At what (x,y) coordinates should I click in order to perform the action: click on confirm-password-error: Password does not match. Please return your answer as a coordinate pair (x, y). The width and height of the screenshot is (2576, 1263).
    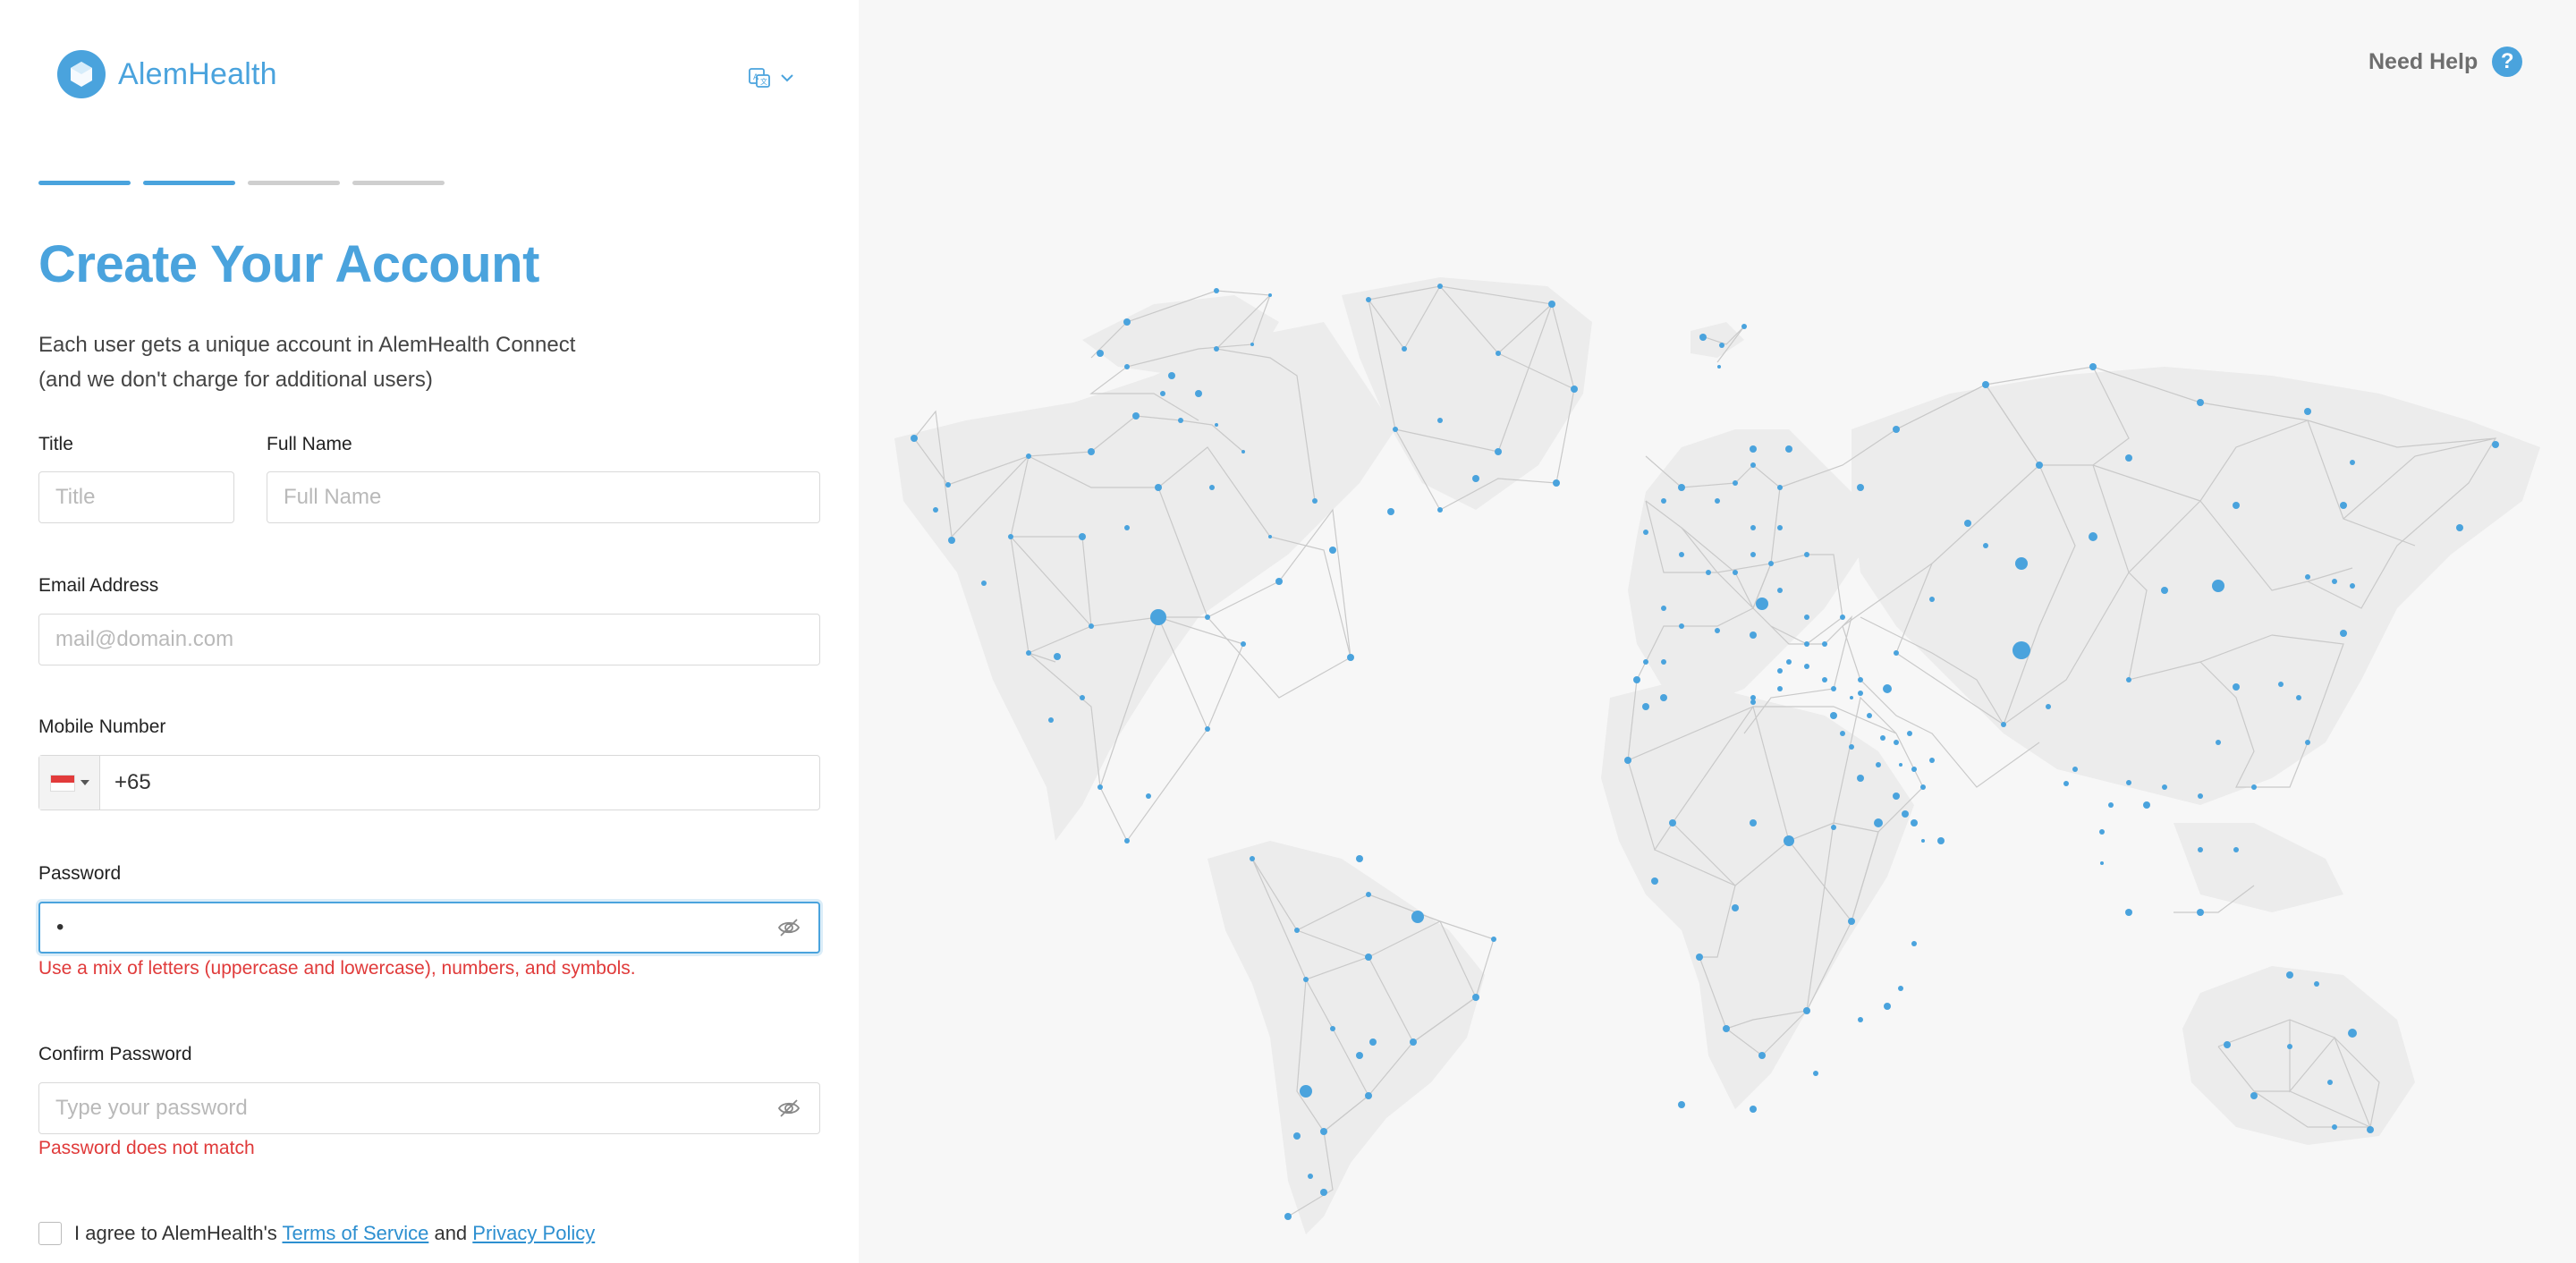
    Looking at the image, I should click on (146, 1148).